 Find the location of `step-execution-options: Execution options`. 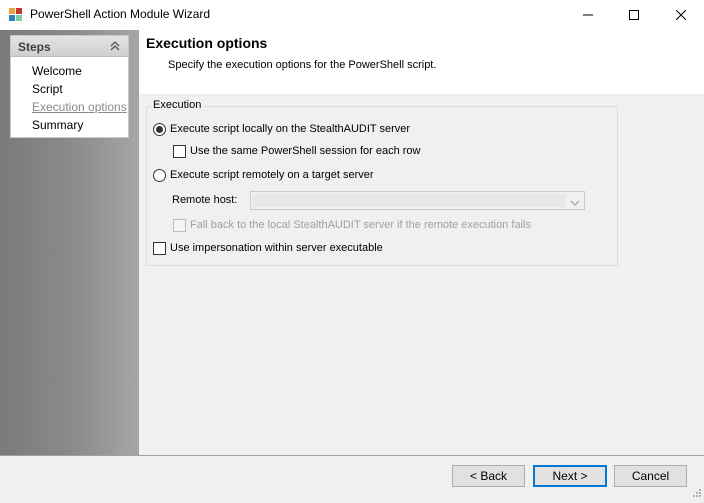

step-execution-options: Execution options is located at coordinates (79, 107).